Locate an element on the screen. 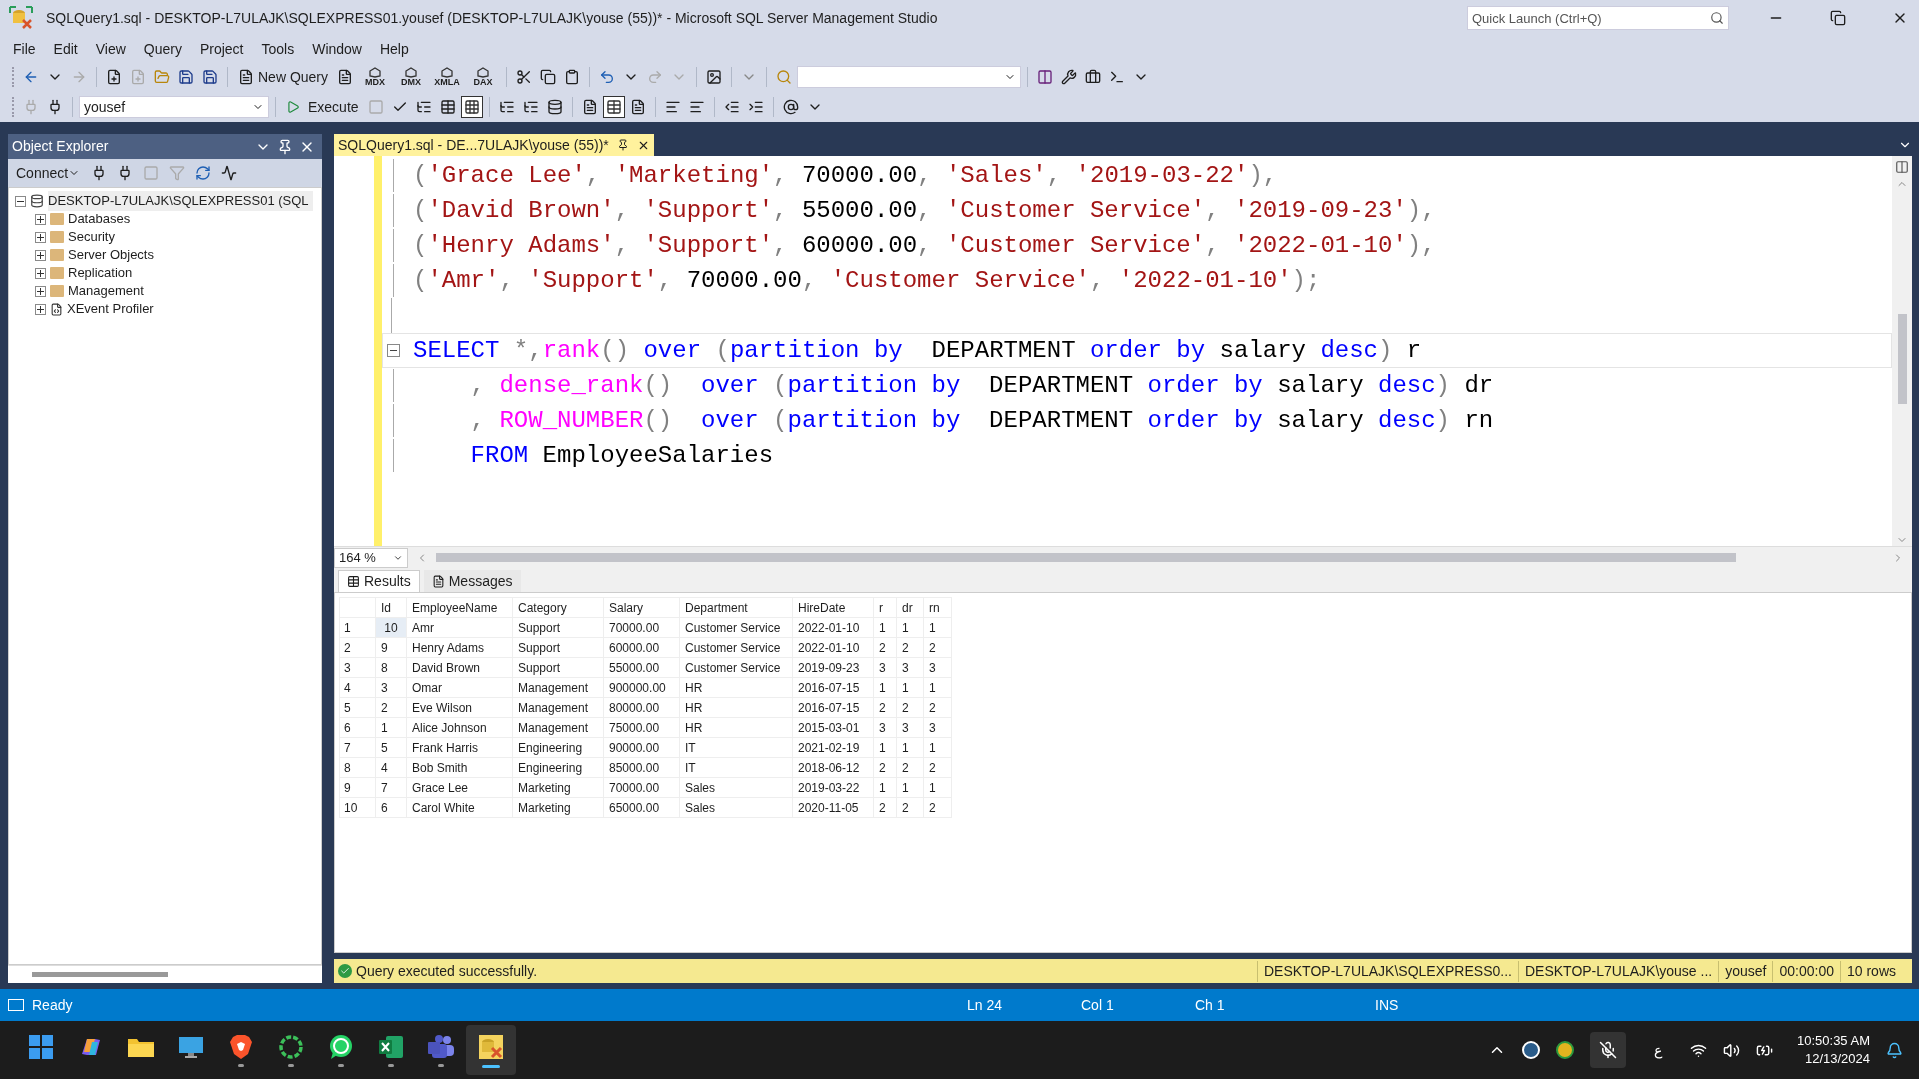  row-number: 7 is located at coordinates (357, 747).